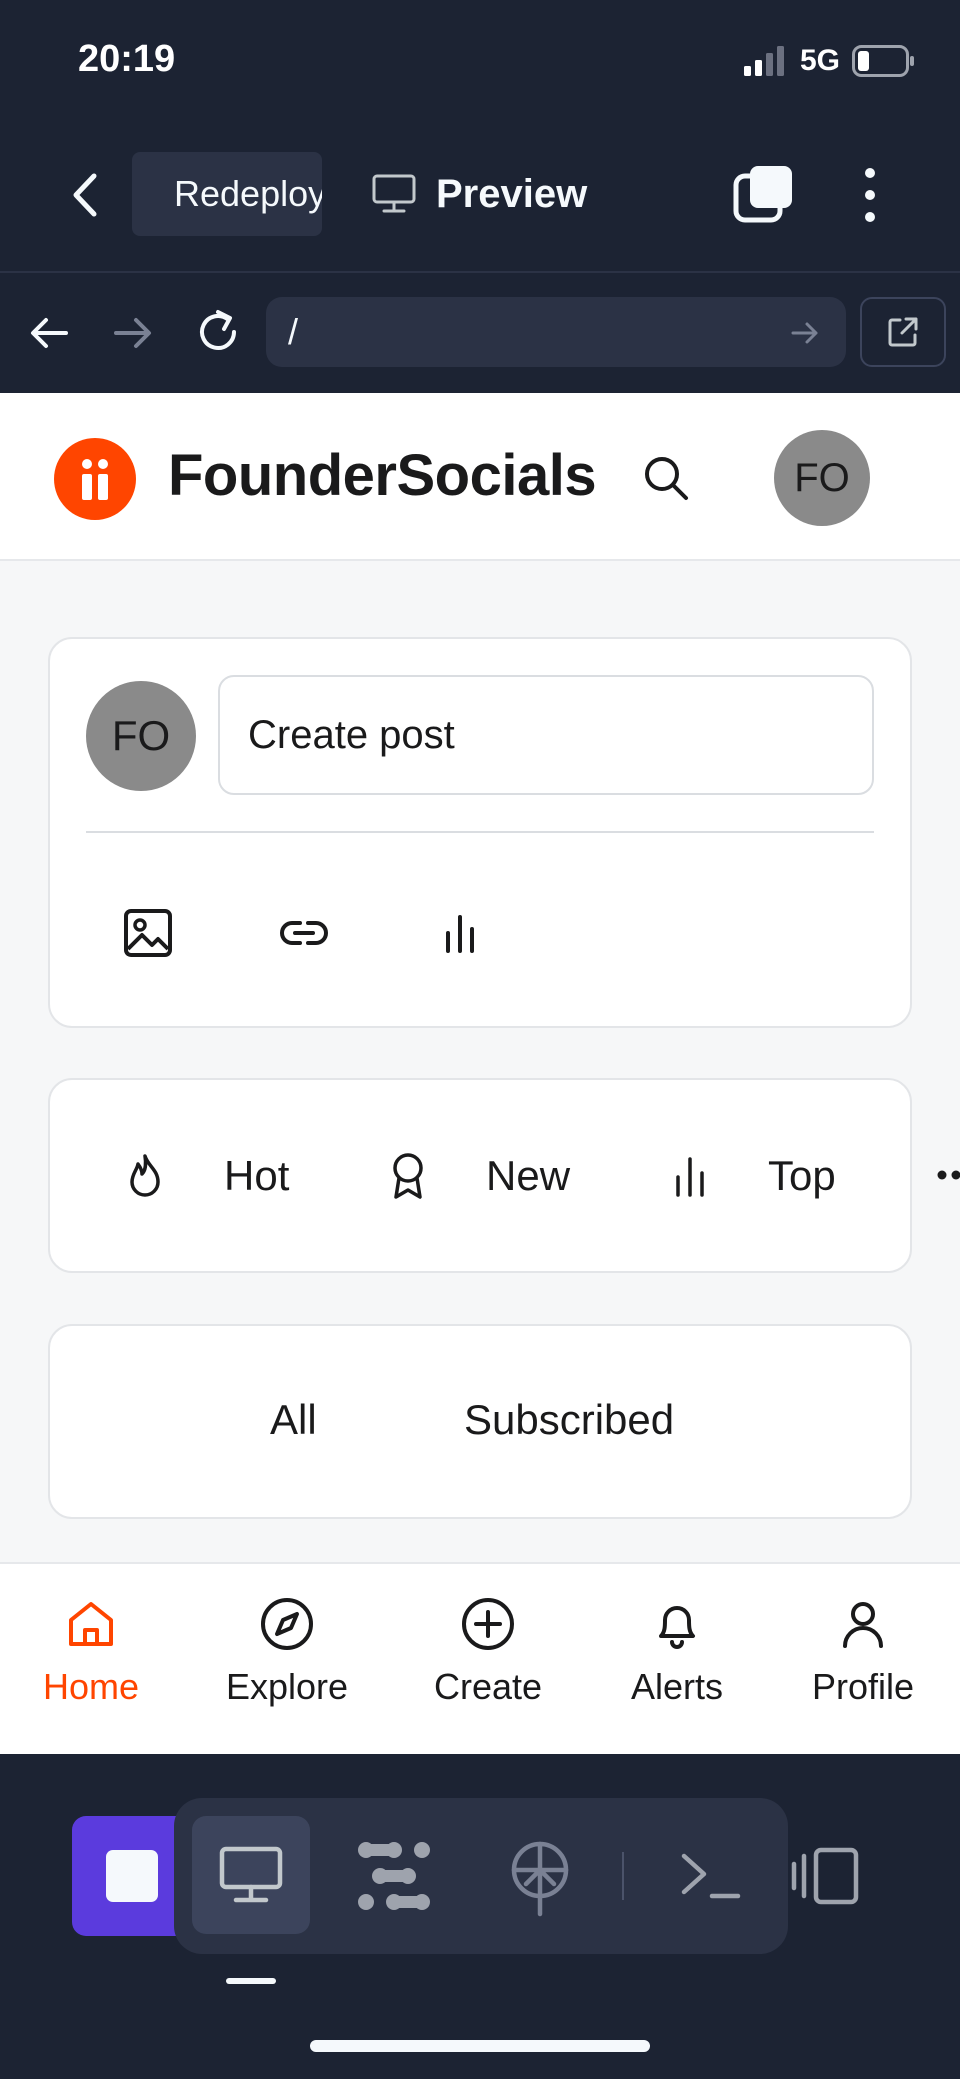  Describe the element at coordinates (753, 1176) in the screenshot. I see `sort-top: Top` at that location.